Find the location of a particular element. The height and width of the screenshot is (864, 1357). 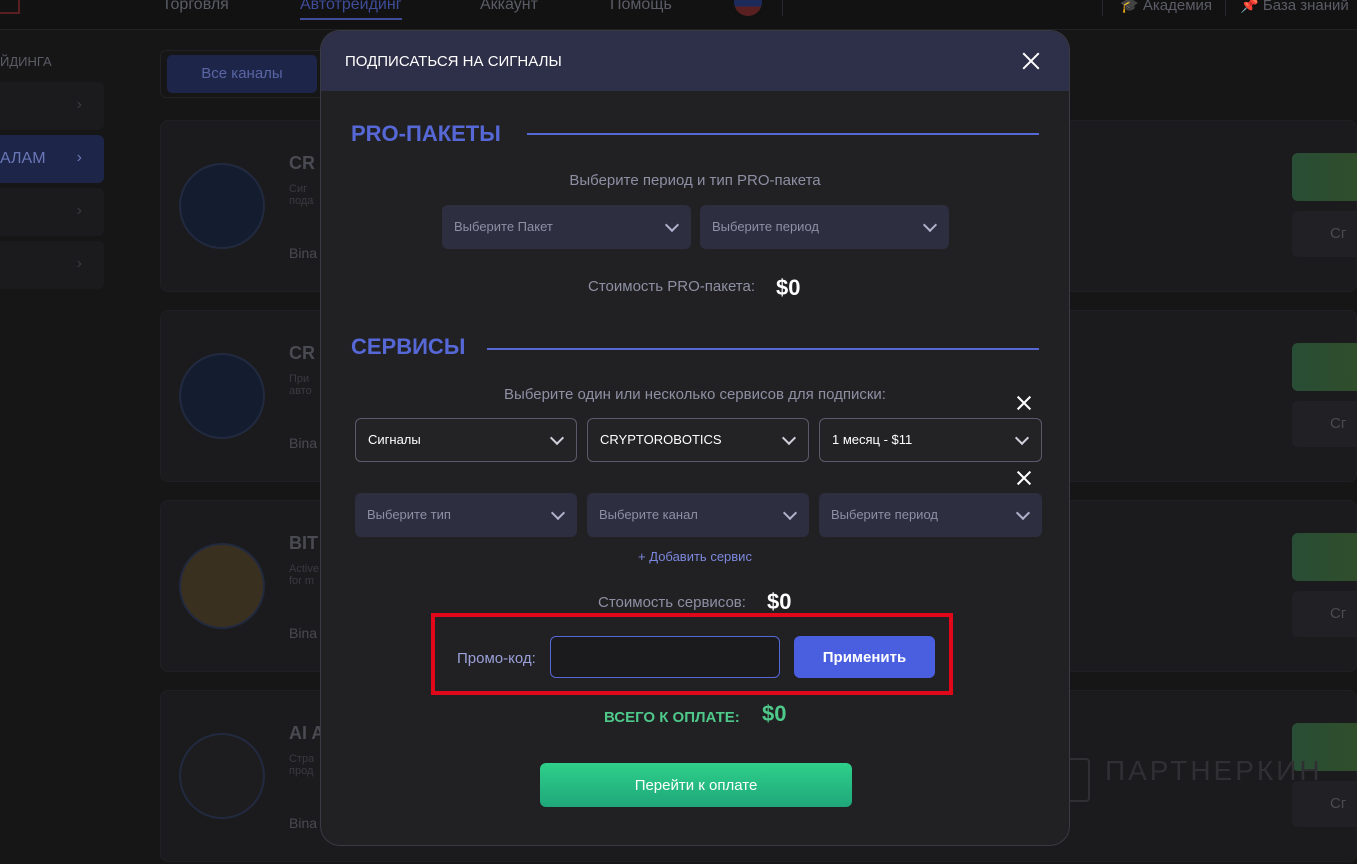

description-line: авто is located at coordinates (300, 391).